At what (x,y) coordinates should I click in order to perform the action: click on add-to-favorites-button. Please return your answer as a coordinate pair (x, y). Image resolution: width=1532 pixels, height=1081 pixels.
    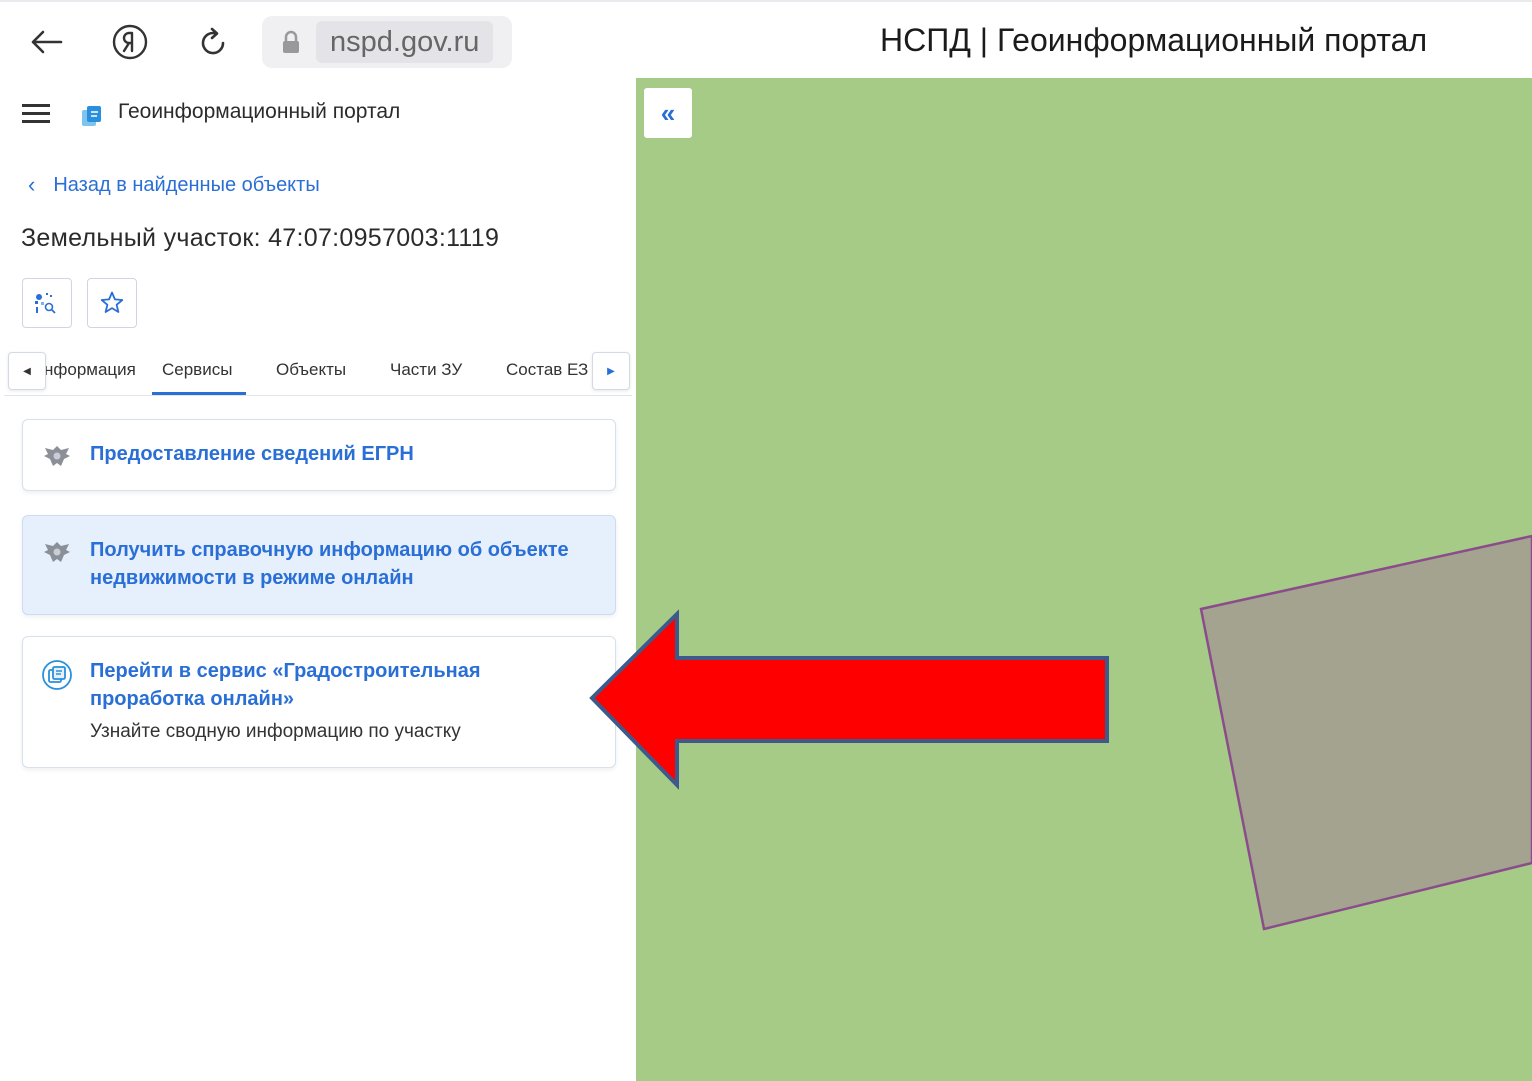
    Looking at the image, I should click on (112, 303).